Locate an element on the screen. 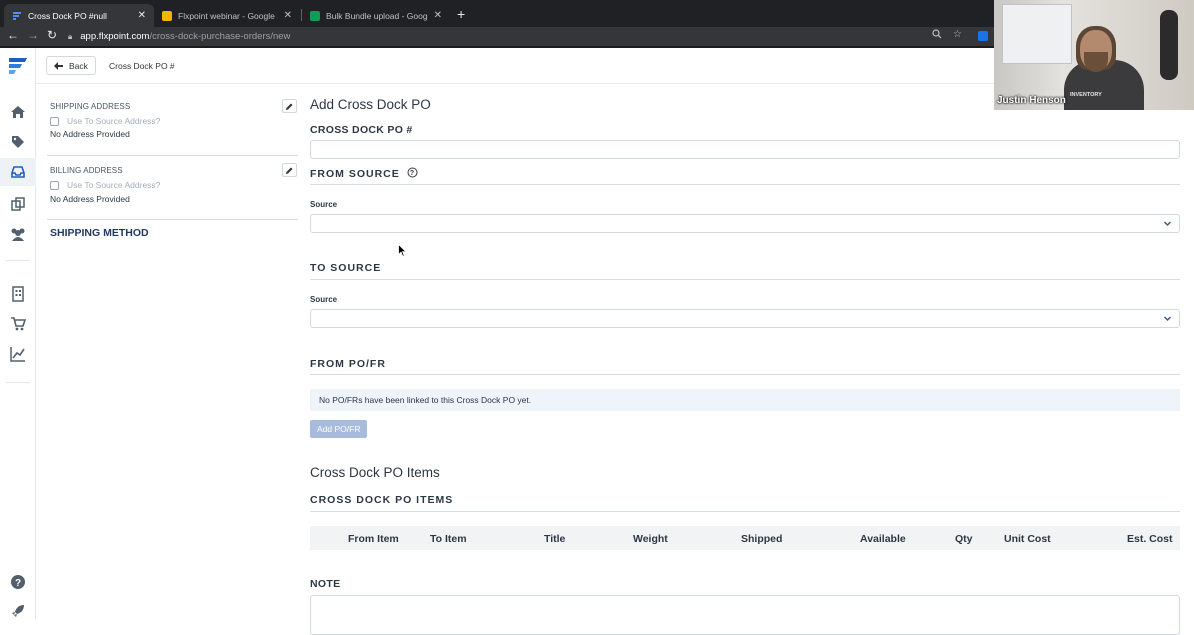 Image resolution: width=1194 pixels, height=635 pixels. page-title: Add Cross Dock PO is located at coordinates (370, 104).